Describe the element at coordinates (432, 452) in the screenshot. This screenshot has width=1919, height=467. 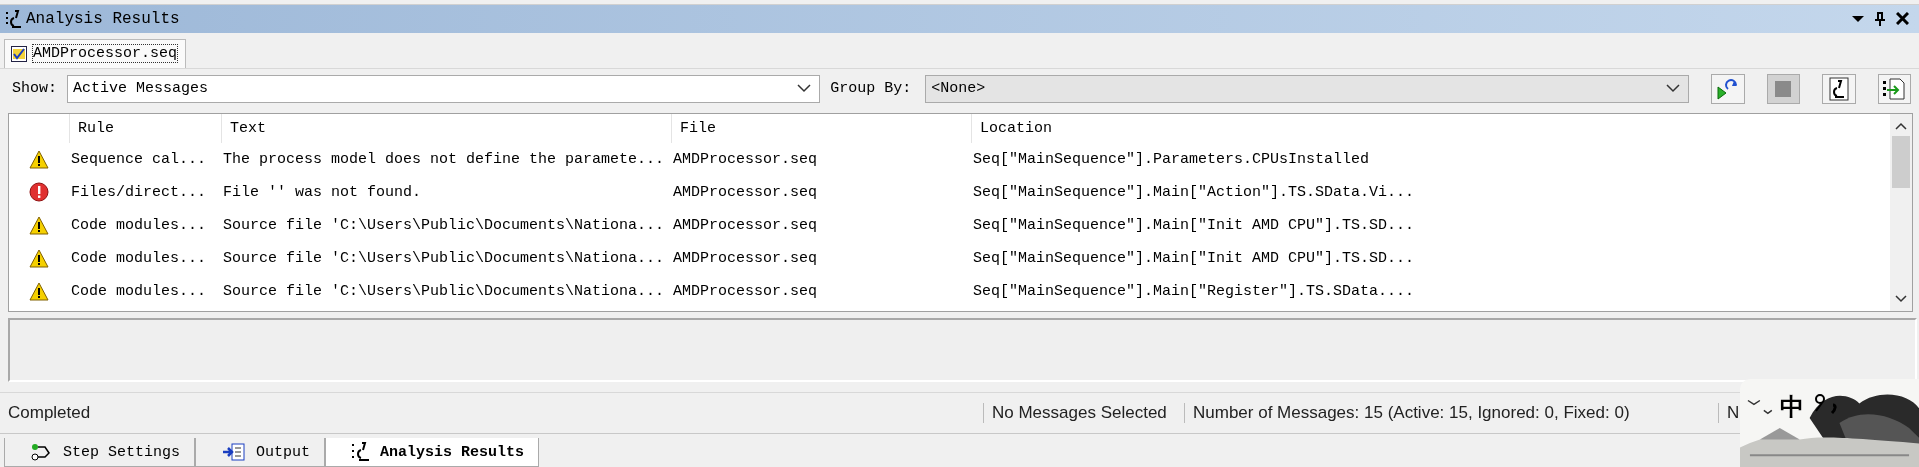
I see `panel-tab: Analysis Results` at that location.